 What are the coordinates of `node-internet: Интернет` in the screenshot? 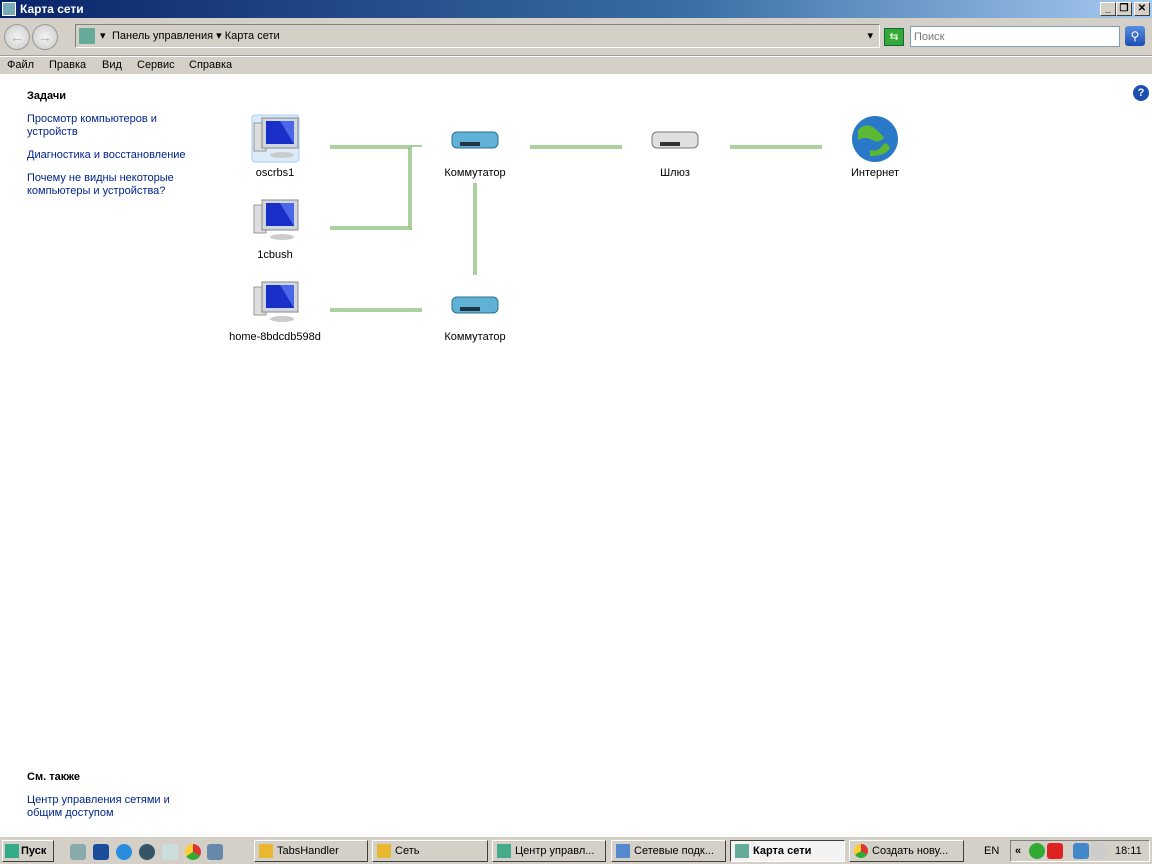 It's located at (875, 173).